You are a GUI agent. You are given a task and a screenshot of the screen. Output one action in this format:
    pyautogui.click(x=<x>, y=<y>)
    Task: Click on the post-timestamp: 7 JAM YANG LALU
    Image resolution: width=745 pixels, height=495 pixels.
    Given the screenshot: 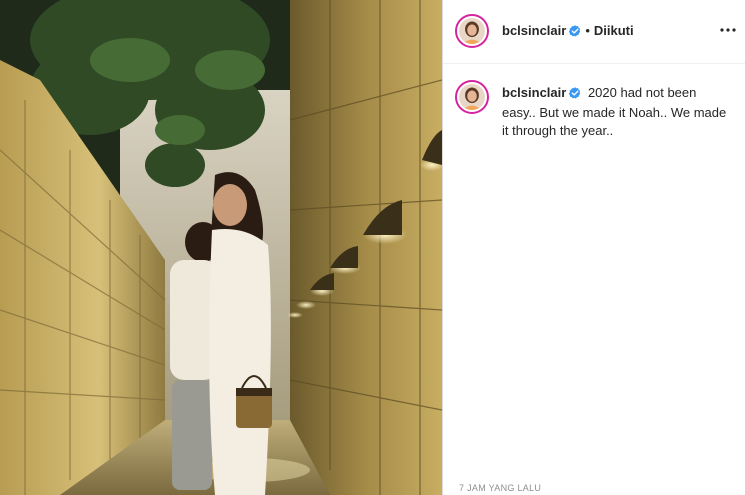 What is the action you would take?
    pyautogui.click(x=500, y=488)
    